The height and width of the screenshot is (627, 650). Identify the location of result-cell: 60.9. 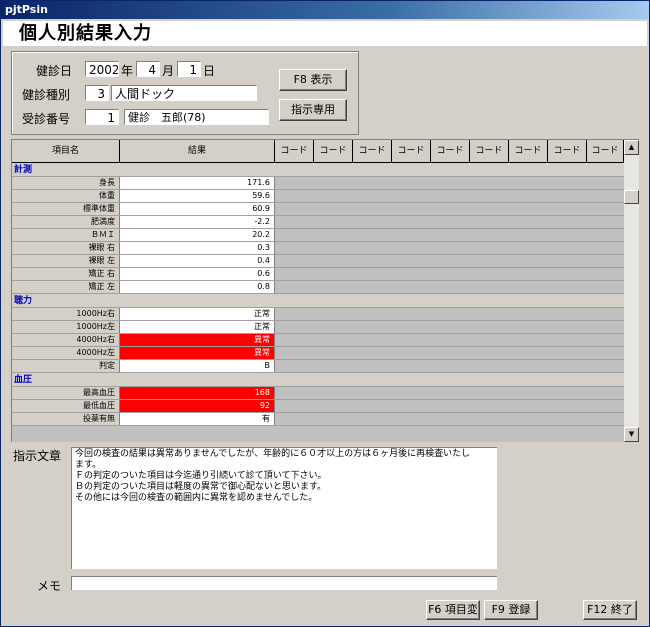
(197, 209).